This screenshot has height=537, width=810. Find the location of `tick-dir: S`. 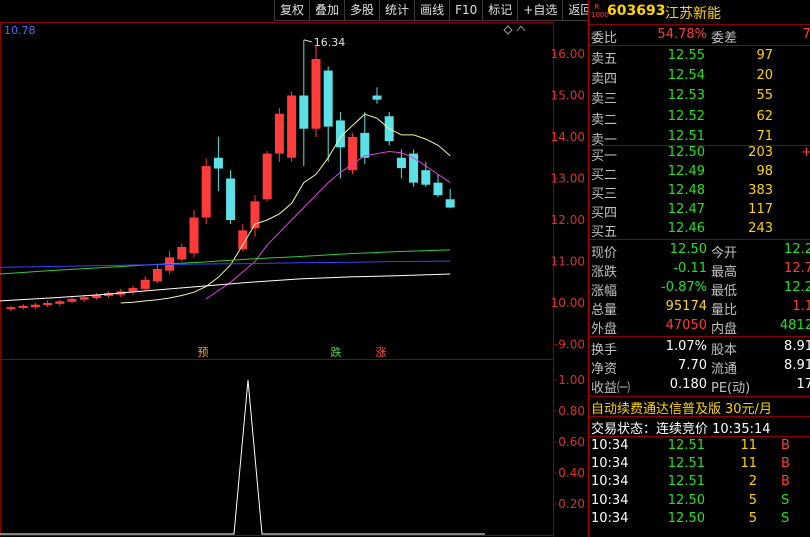

tick-dir: S is located at coordinates (785, 518).